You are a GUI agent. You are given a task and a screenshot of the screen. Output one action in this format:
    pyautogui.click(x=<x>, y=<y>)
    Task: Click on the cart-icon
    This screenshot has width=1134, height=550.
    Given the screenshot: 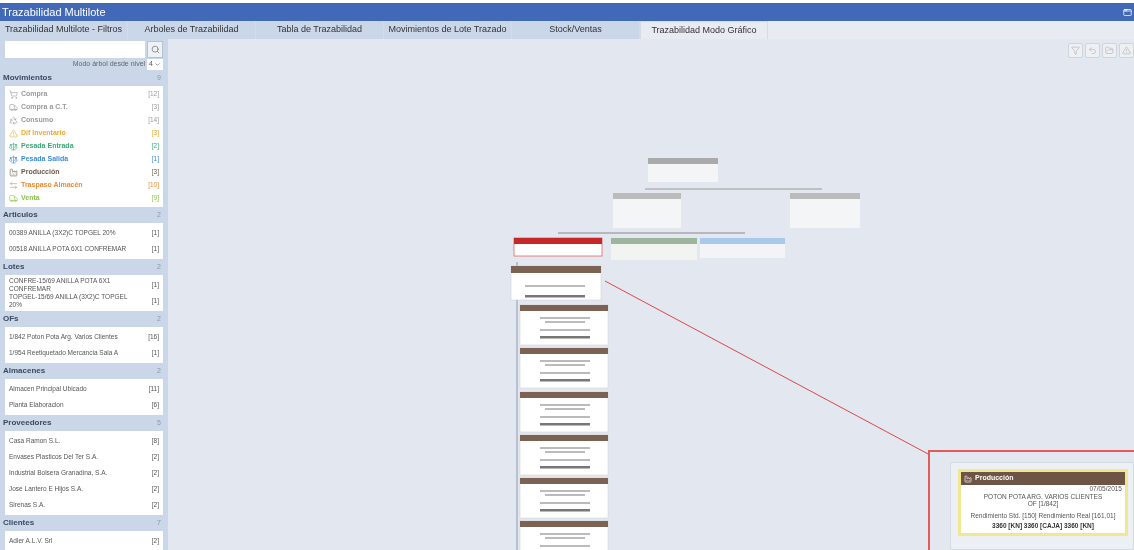 What is the action you would take?
    pyautogui.click(x=13, y=94)
    